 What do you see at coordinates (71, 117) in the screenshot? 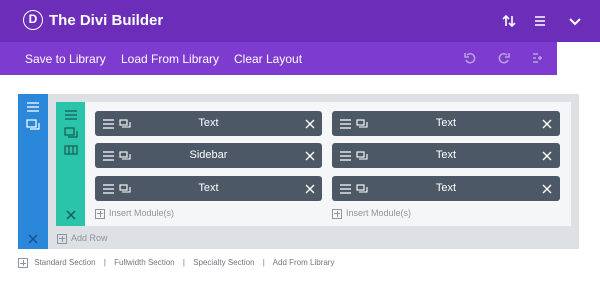
I see `row-move-icon` at bounding box center [71, 117].